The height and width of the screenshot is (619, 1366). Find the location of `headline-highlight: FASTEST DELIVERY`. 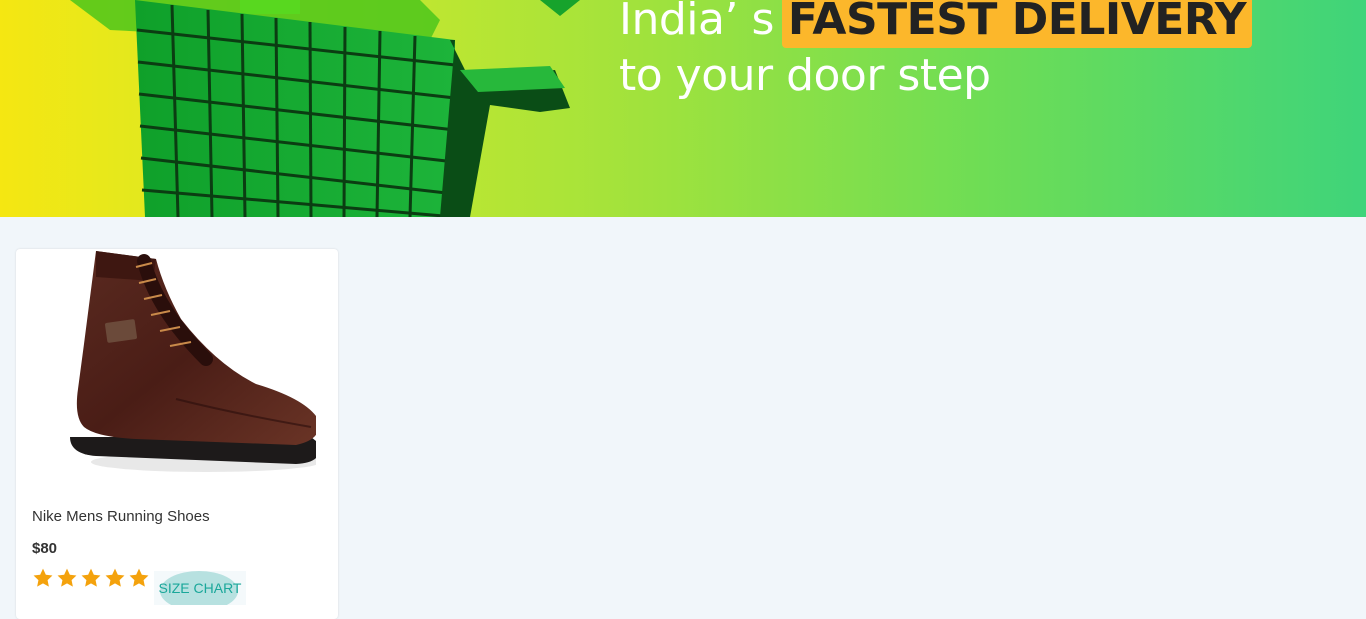

headline-highlight: FASTEST DELIVERY is located at coordinates (1017, 24).